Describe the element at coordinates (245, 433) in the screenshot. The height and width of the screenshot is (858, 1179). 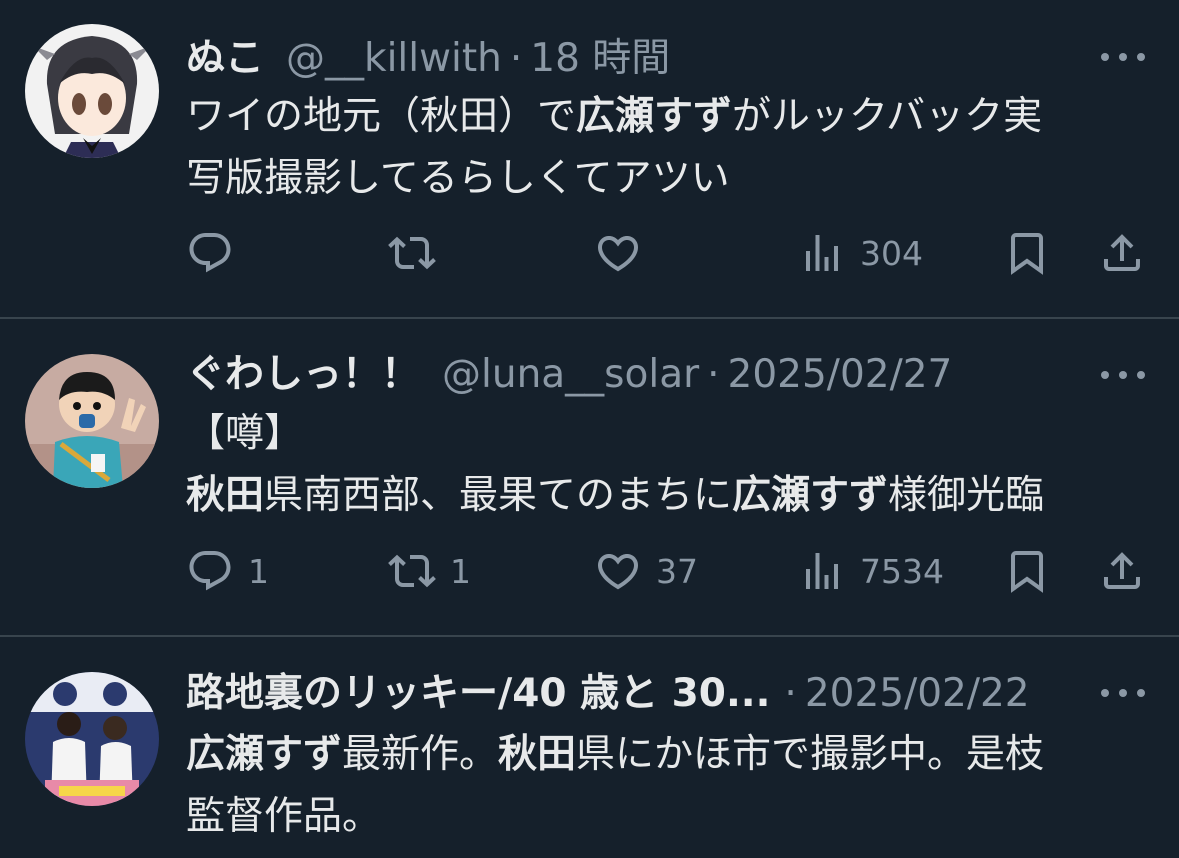
I see `text-line: 【噂】` at that location.